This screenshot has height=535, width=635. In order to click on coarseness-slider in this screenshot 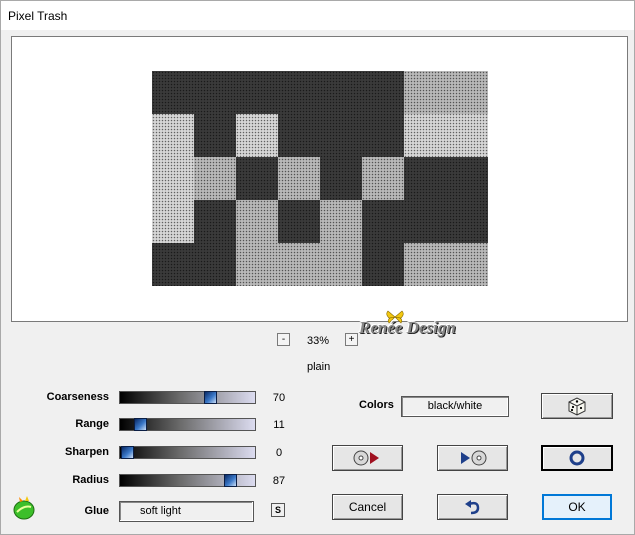, I will do `click(187, 397)`.